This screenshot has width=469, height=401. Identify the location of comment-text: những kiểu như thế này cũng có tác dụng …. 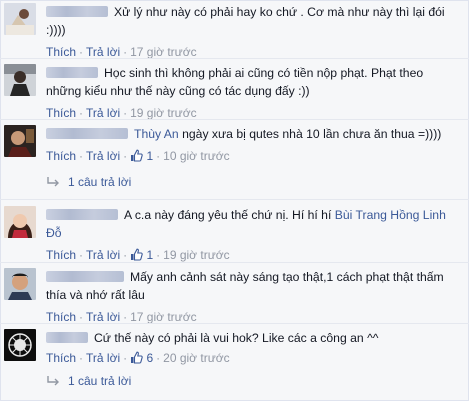
(178, 91).